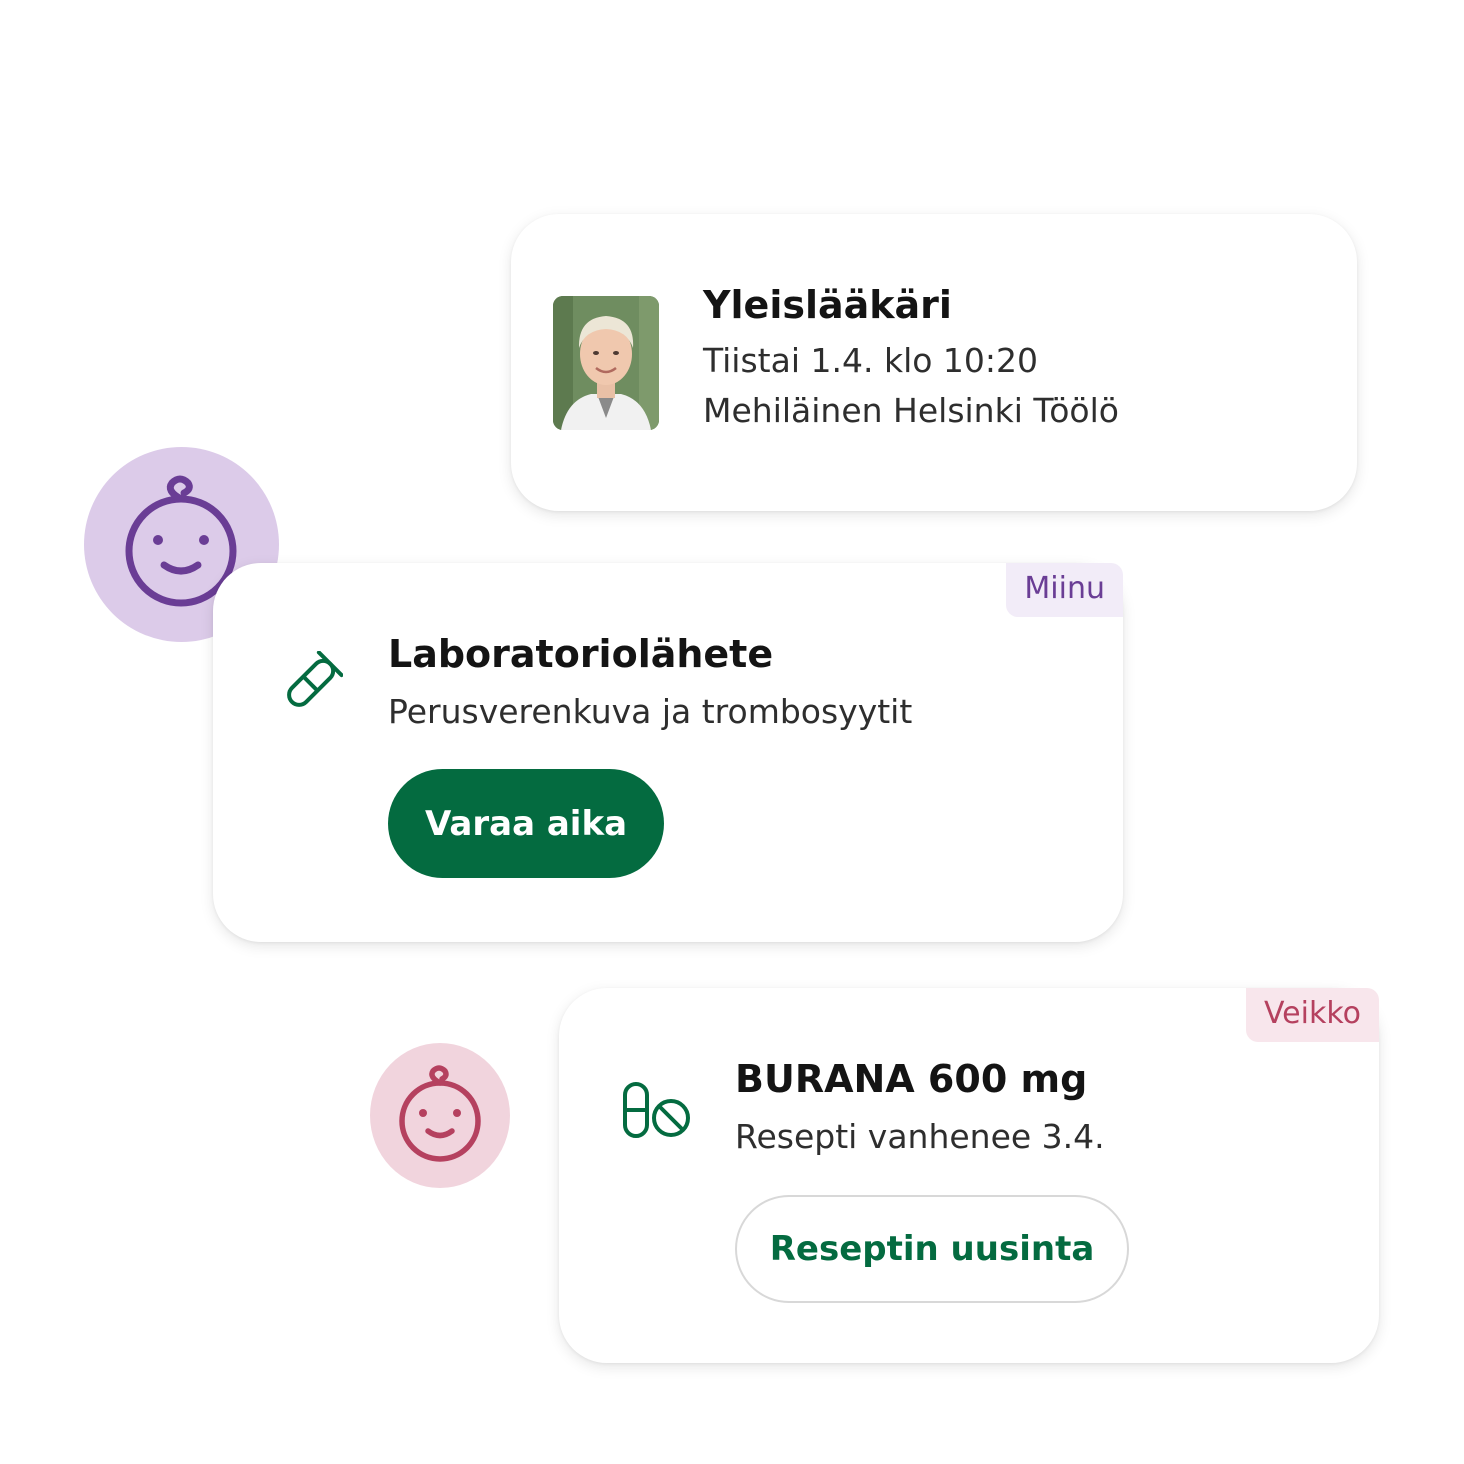  I want to click on appointment-datetime: Tiistai 1.4. klo 10:20, so click(871, 360).